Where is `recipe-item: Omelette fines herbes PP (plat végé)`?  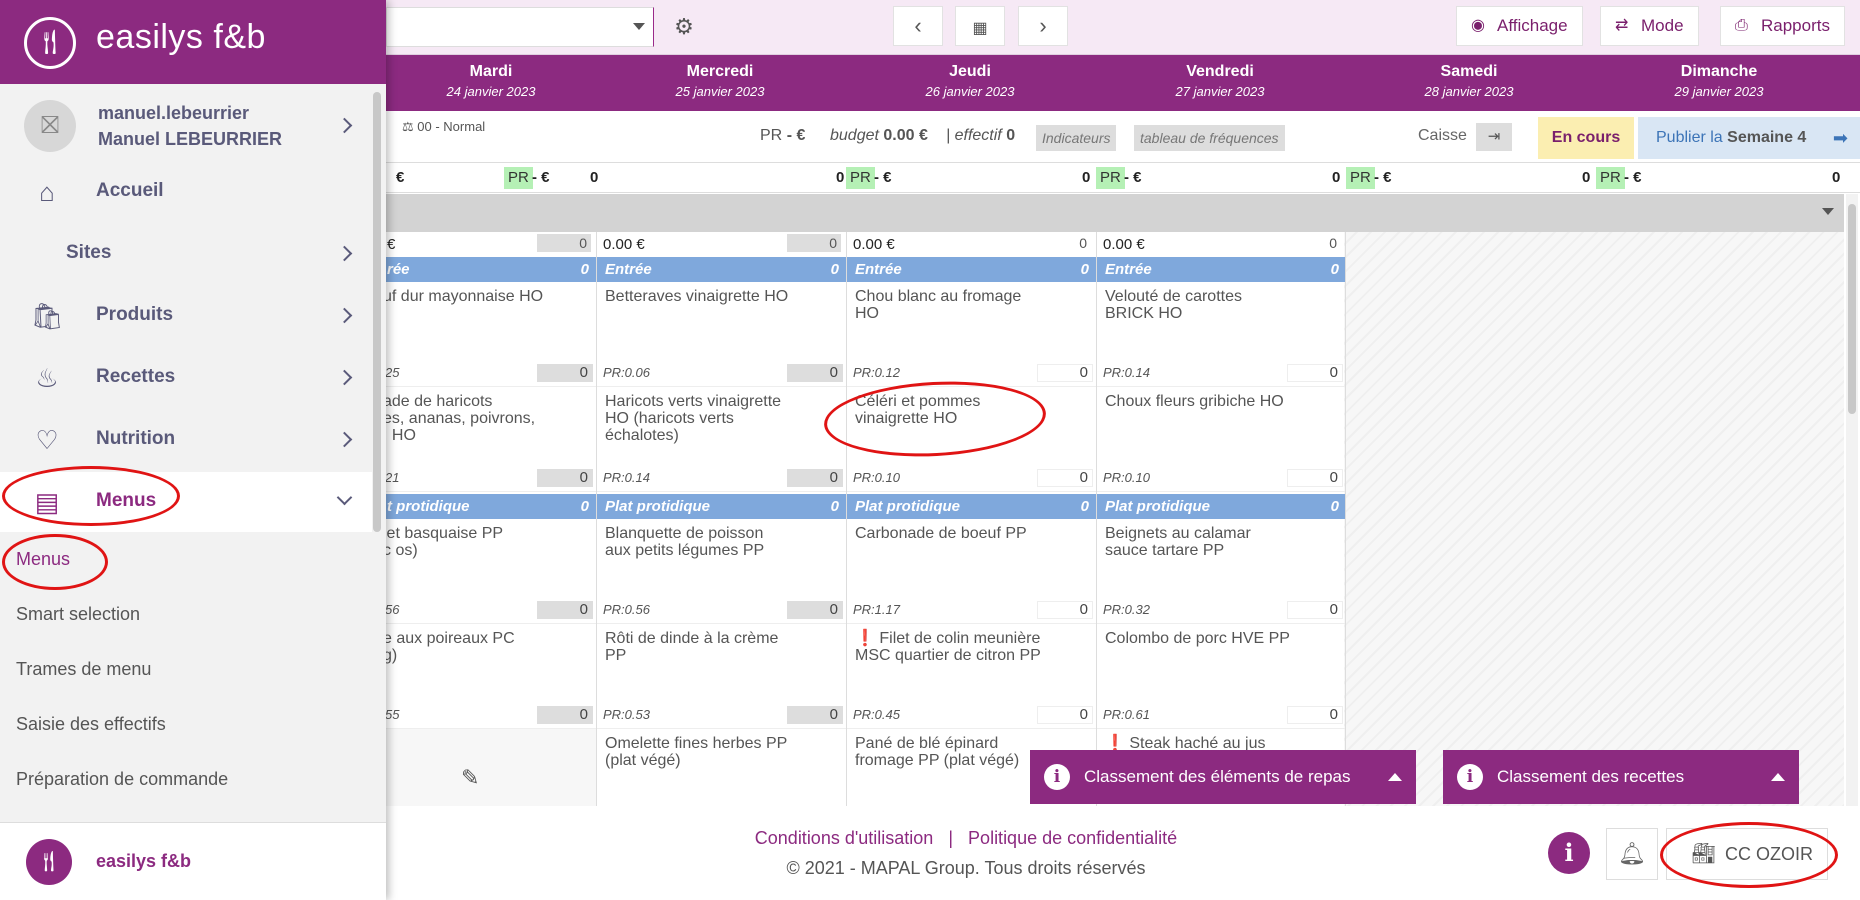 recipe-item: Omelette fines herbes PP (plat végé) is located at coordinates (721, 767).